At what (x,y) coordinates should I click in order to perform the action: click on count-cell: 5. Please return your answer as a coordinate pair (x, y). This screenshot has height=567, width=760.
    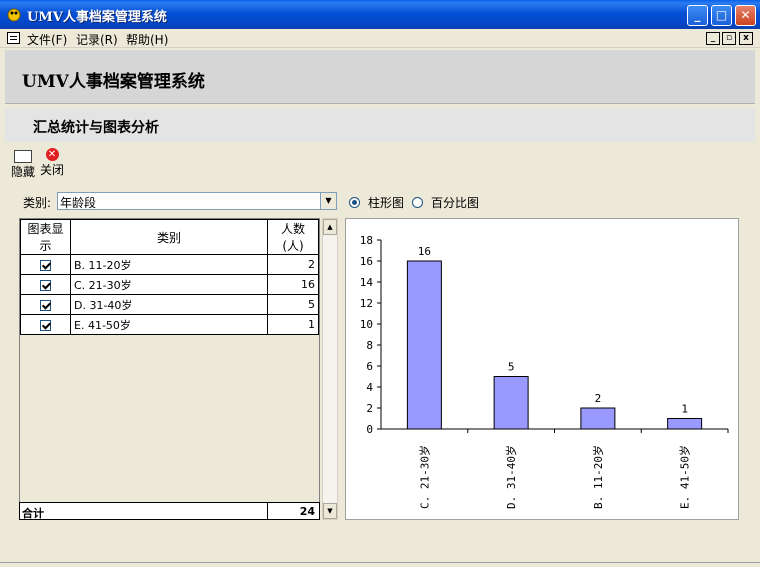
    Looking at the image, I should click on (293, 304).